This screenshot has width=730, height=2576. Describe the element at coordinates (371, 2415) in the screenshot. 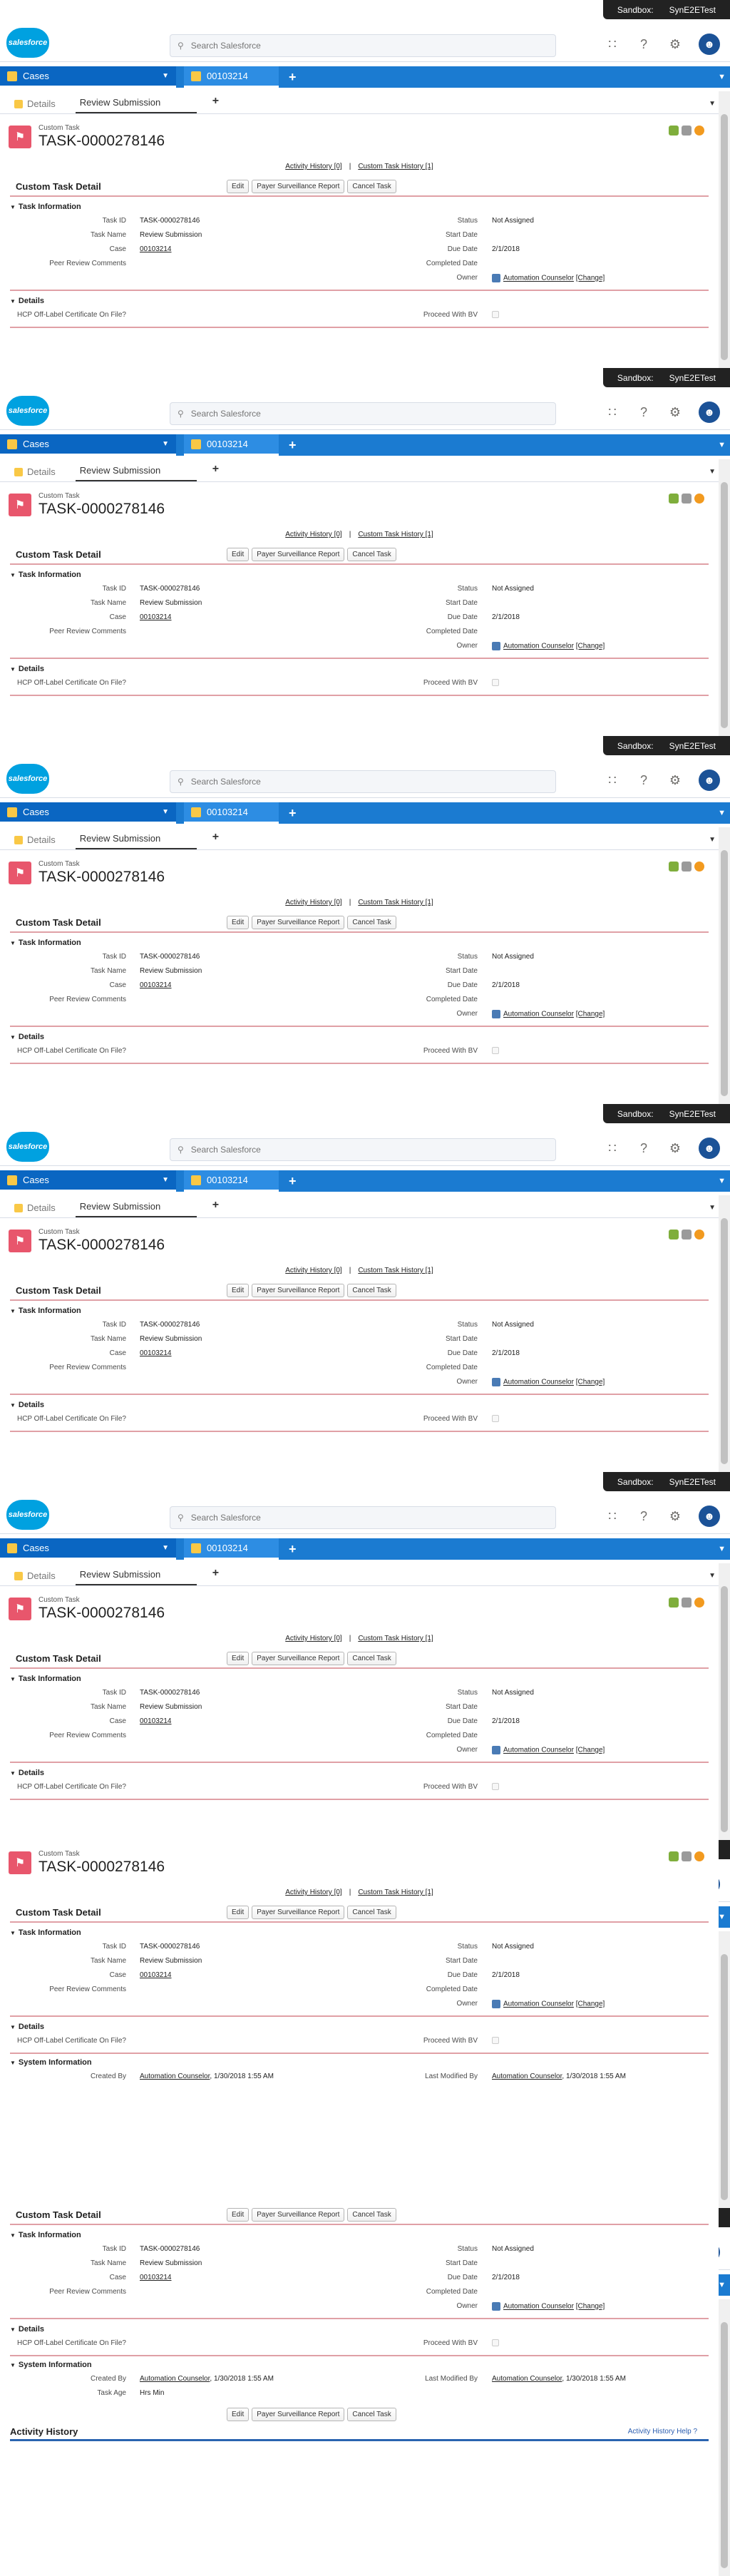

I see `cancel-task-button: Cancel Task` at that location.